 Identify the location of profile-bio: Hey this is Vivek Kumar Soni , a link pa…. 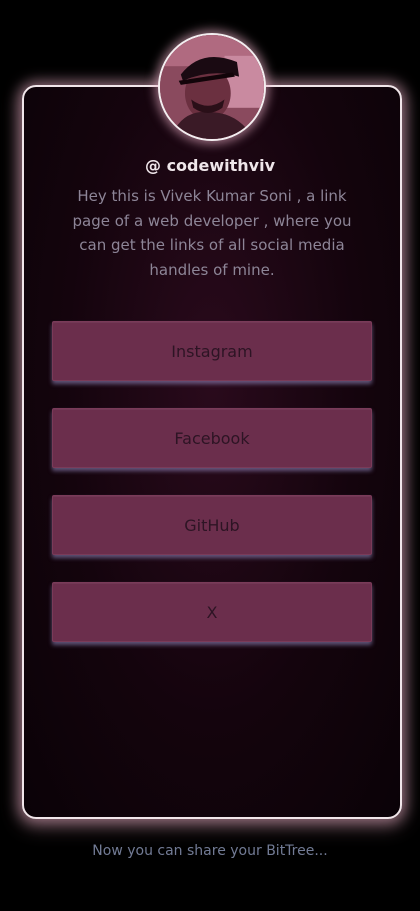
(212, 233).